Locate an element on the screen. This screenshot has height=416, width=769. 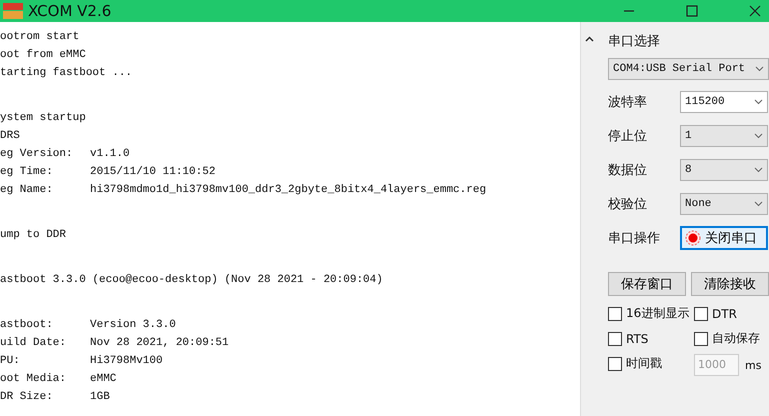
setting-label: 波特率 is located at coordinates (628, 102).